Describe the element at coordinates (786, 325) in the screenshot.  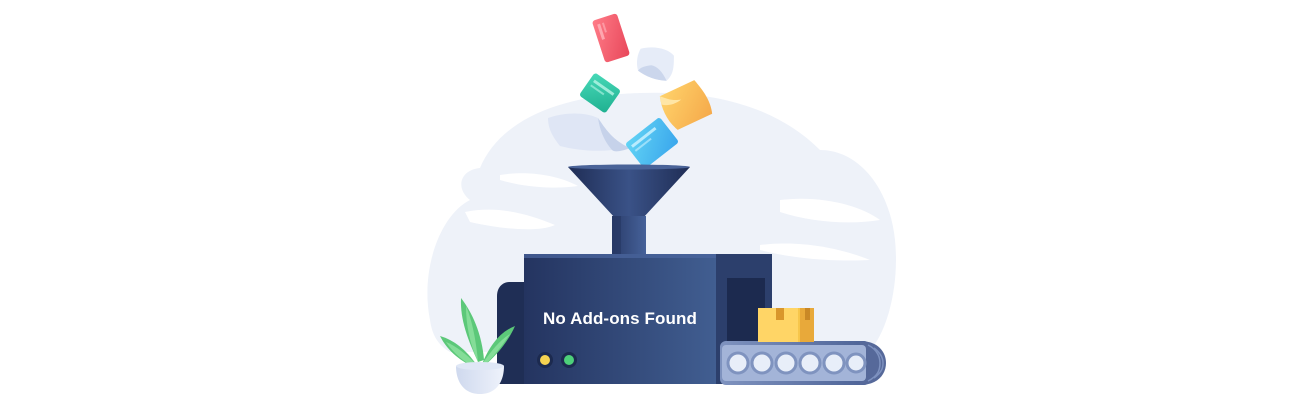
I see `cardboard-box-icon` at that location.